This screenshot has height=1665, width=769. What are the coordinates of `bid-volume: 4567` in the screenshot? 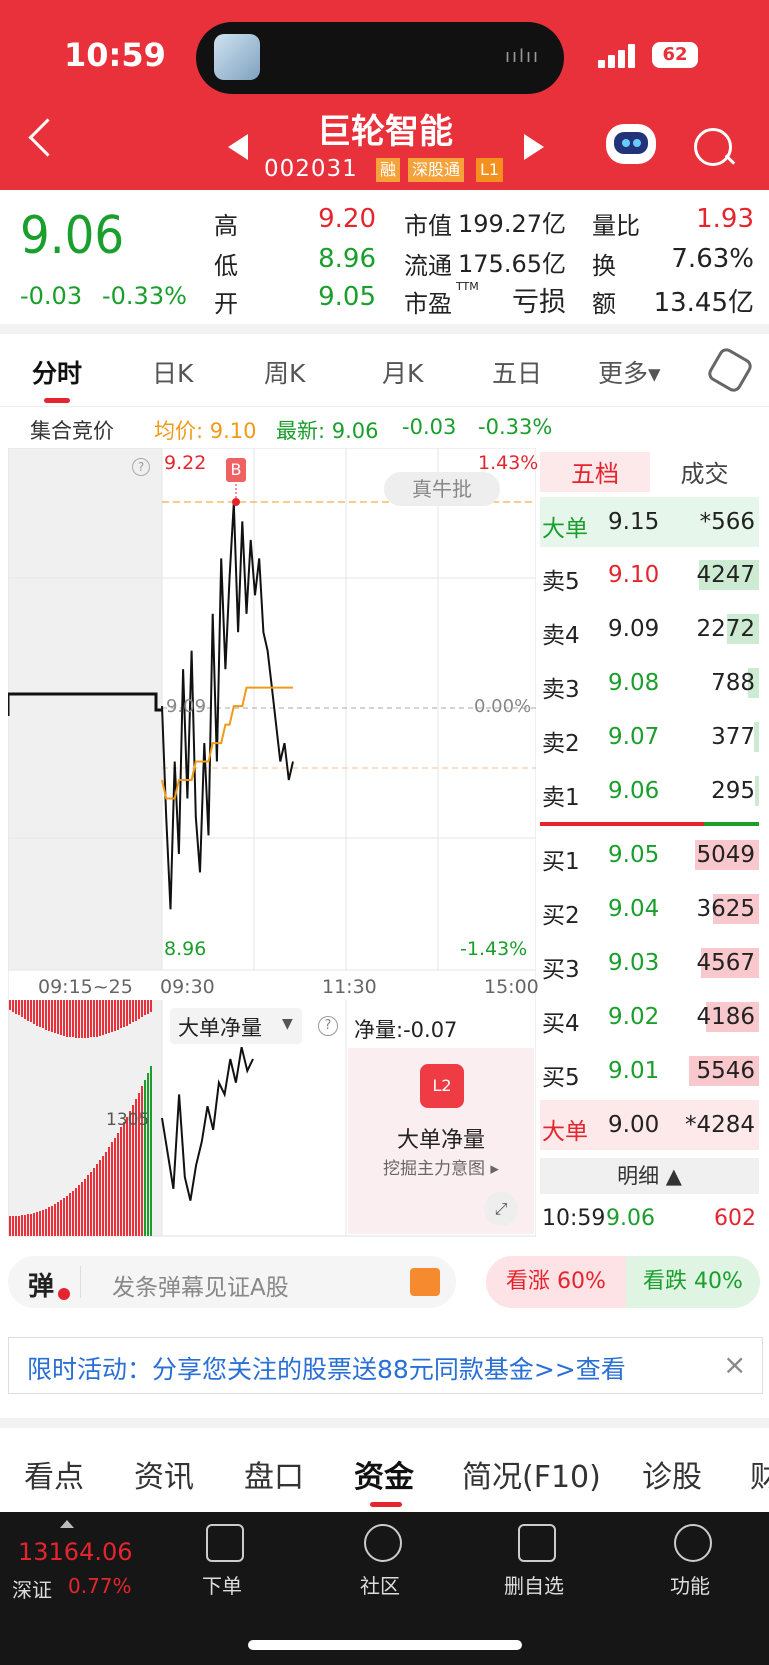 It's located at (725, 963).